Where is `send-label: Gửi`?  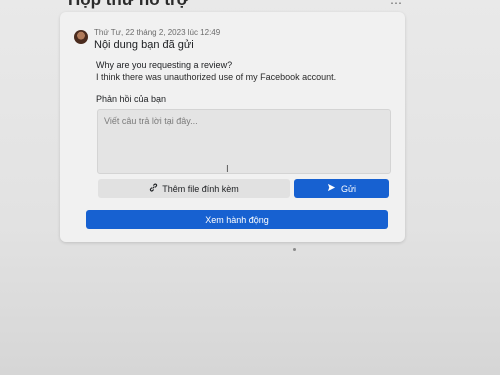
send-label: Gửi is located at coordinates (348, 188).